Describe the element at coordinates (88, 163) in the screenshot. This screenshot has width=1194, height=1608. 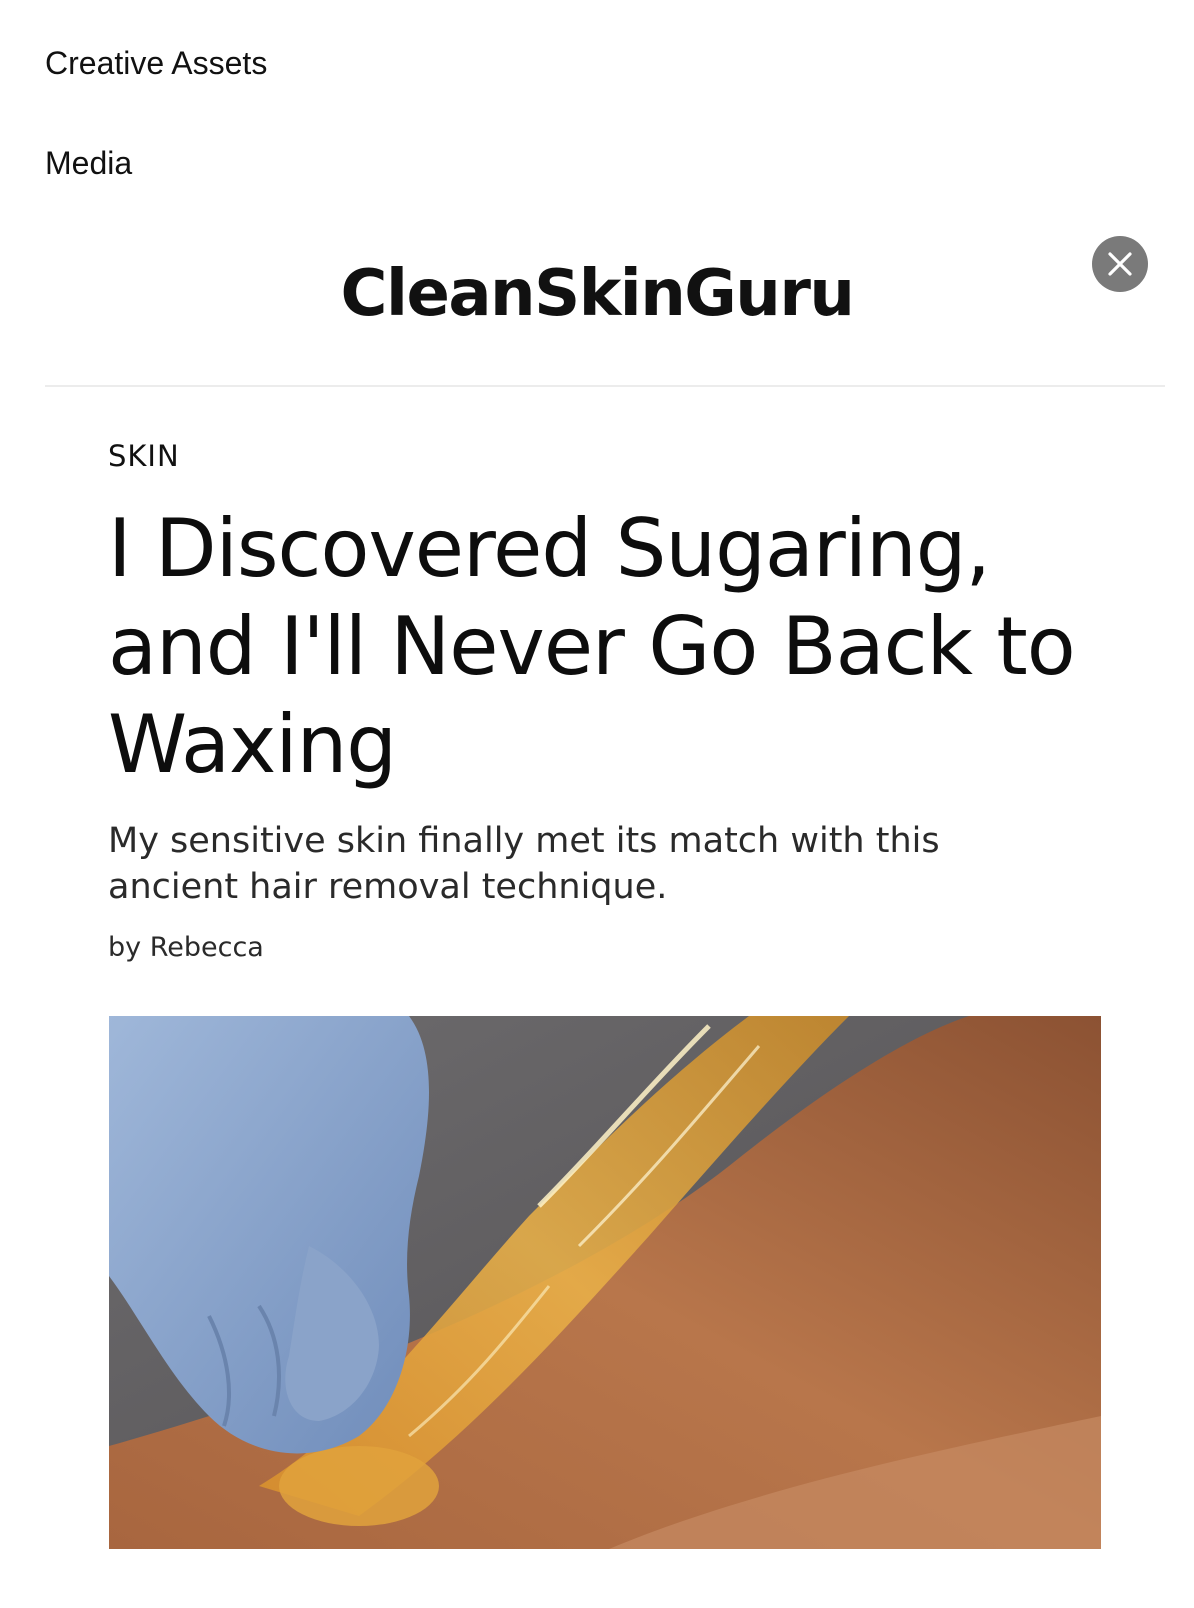
I see `media-link: Media` at that location.